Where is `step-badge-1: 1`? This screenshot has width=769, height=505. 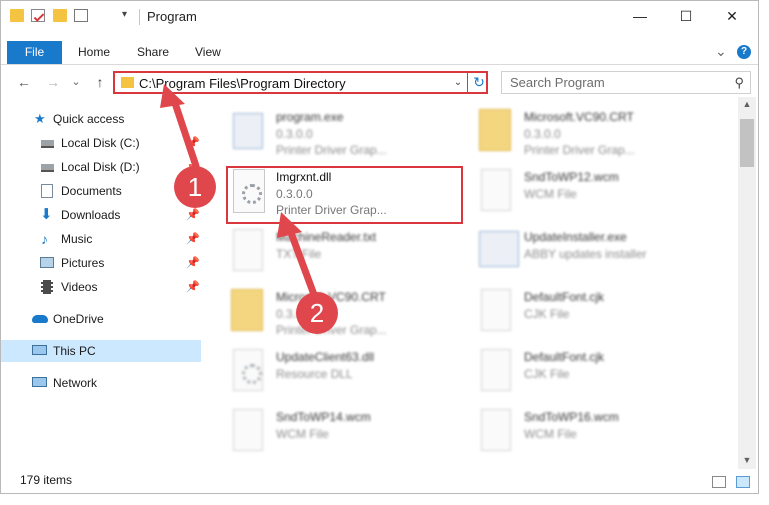 step-badge-1: 1 is located at coordinates (195, 187).